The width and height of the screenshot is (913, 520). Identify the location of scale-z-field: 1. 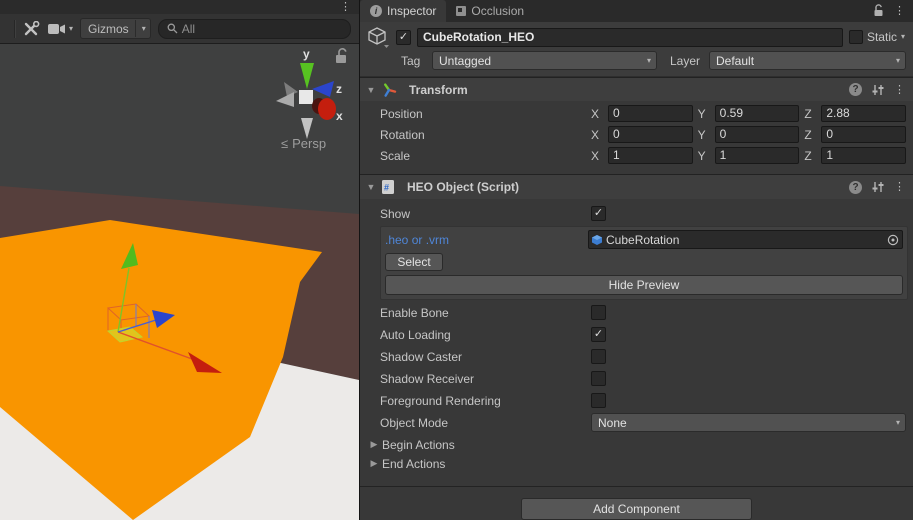
(864, 156).